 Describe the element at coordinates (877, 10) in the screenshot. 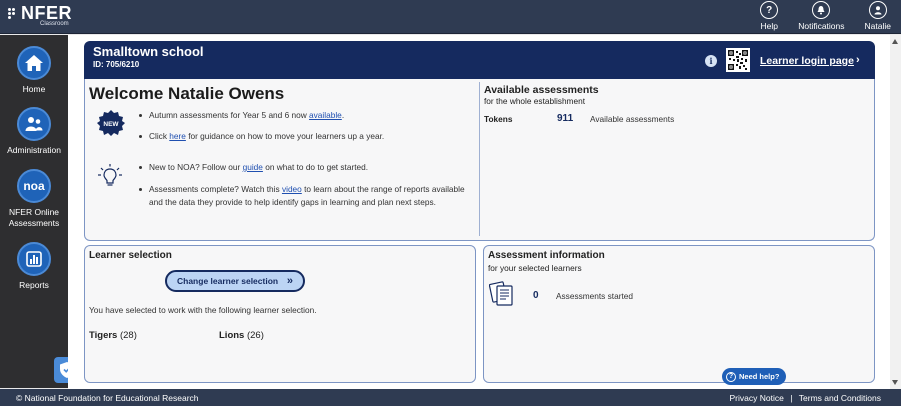

I see `user-icon` at that location.